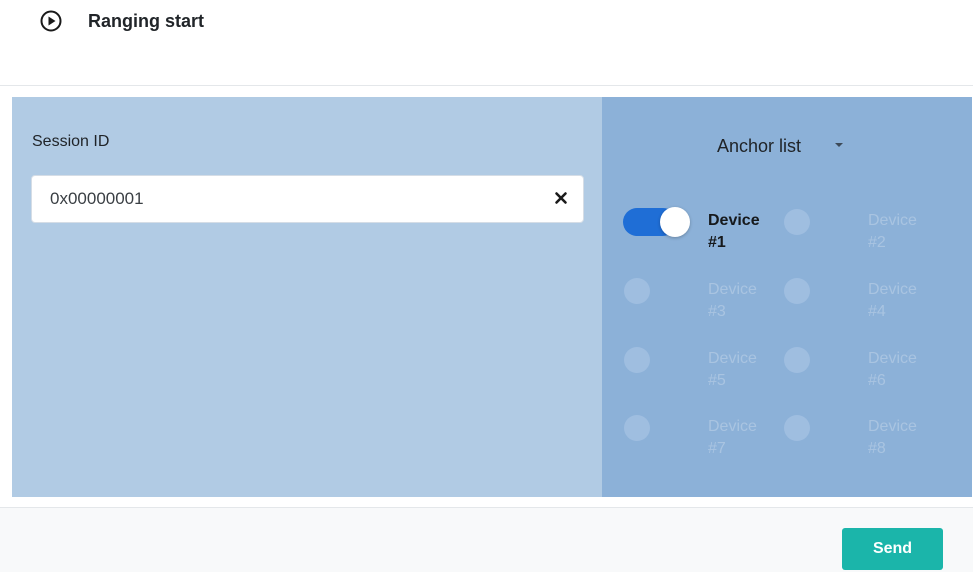 The image size is (973, 572). I want to click on device-3-label: Device #3, so click(732, 300).